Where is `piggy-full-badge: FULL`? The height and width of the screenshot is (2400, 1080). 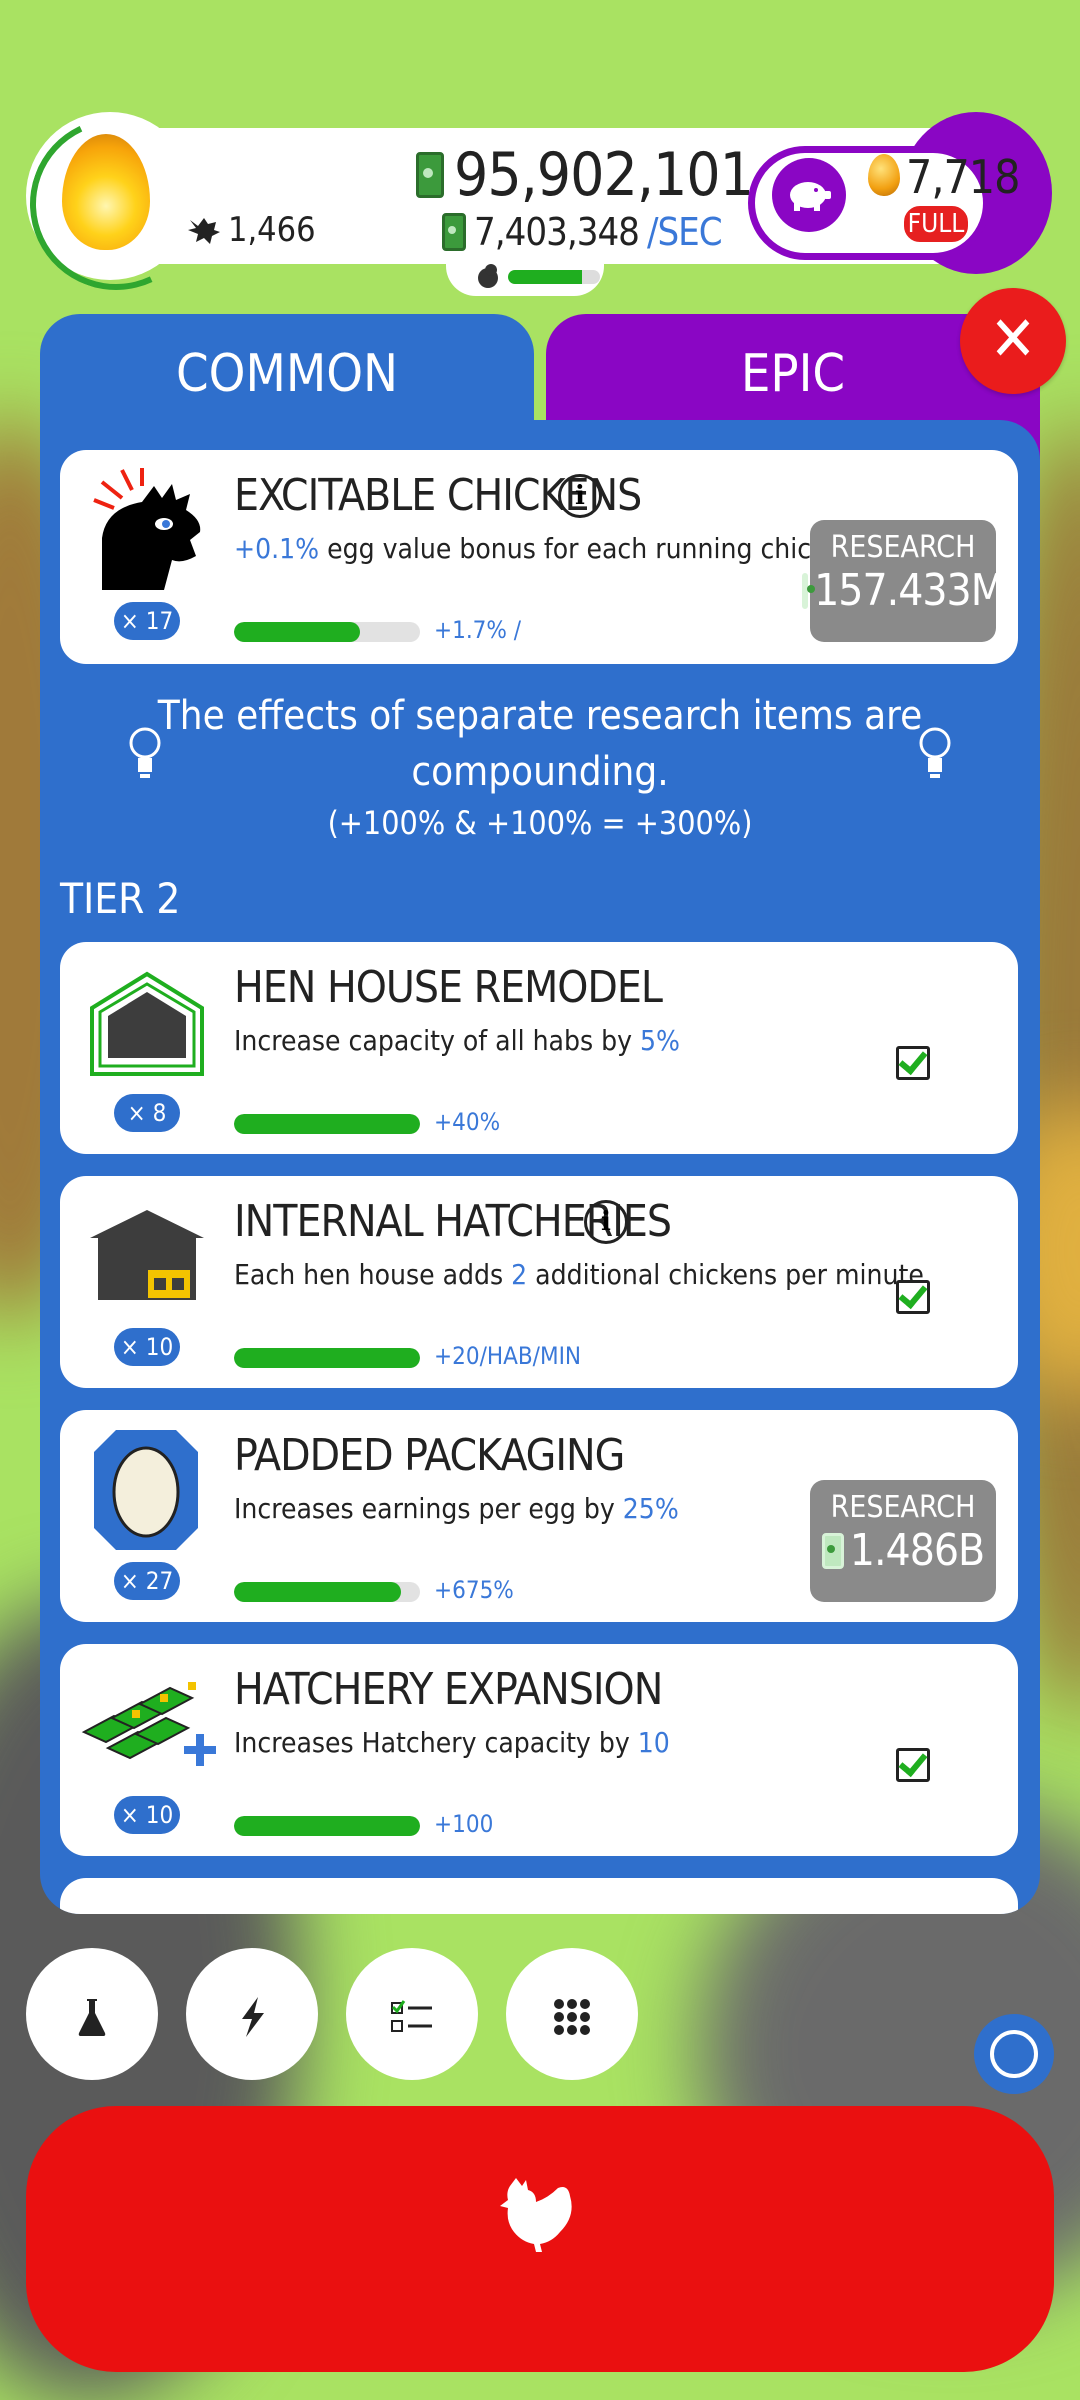 piggy-full-badge: FULL is located at coordinates (936, 224).